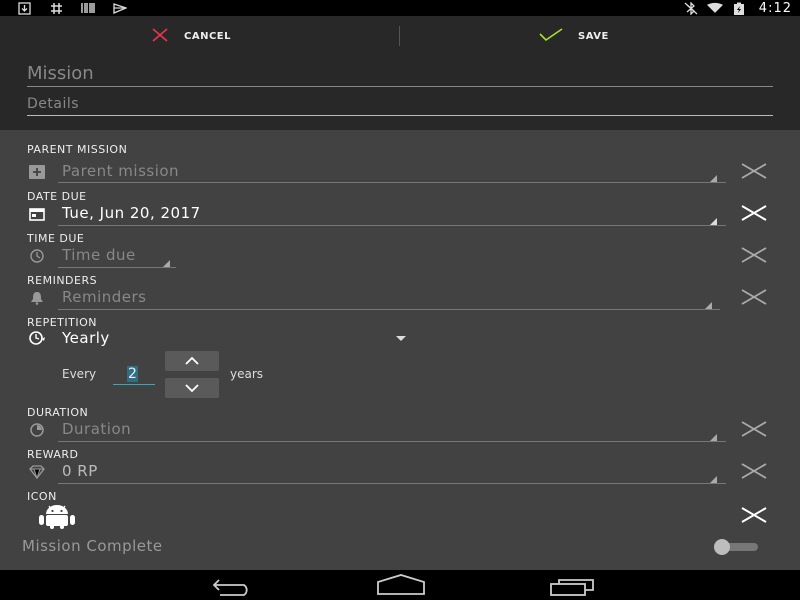  I want to click on barcode-icon, so click(88, 8).